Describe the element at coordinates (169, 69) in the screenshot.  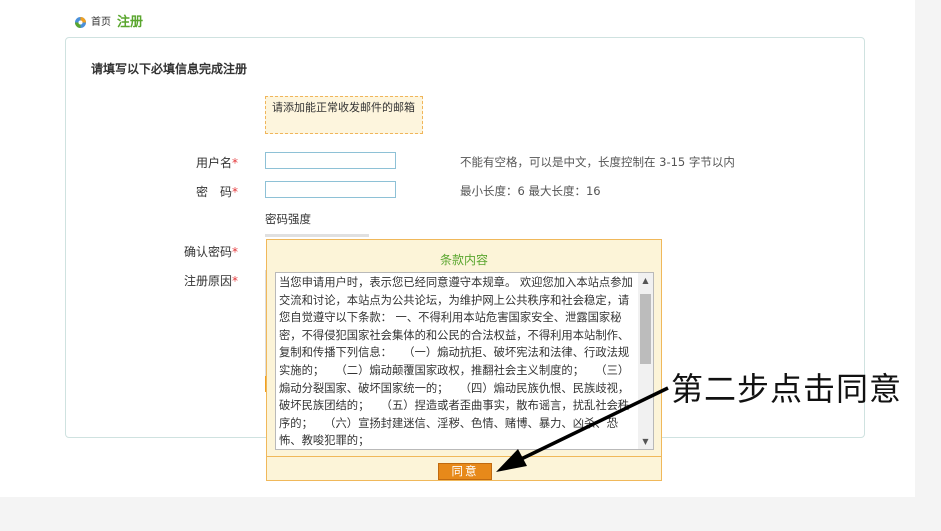
I see `form-title: 请填写以下必填信息完成注册` at that location.